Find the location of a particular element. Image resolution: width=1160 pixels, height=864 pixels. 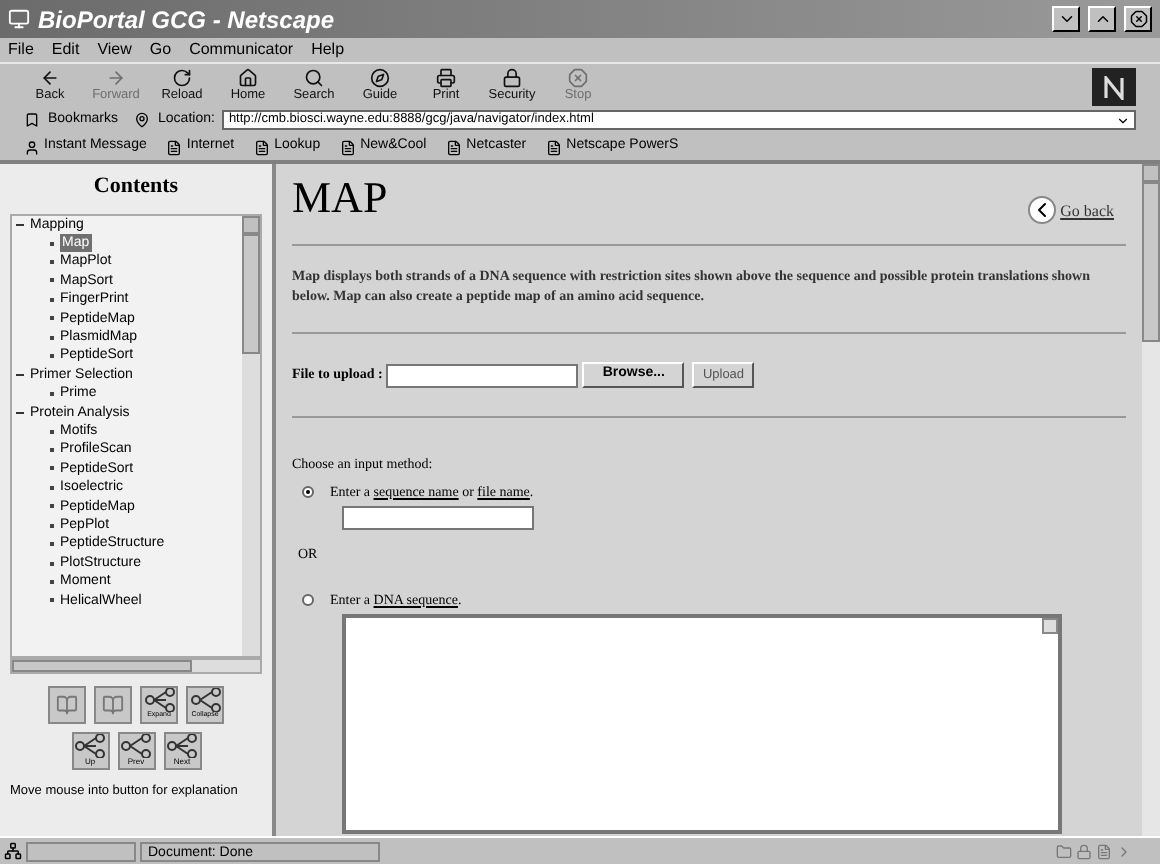

close-button is located at coordinates (1138, 19).